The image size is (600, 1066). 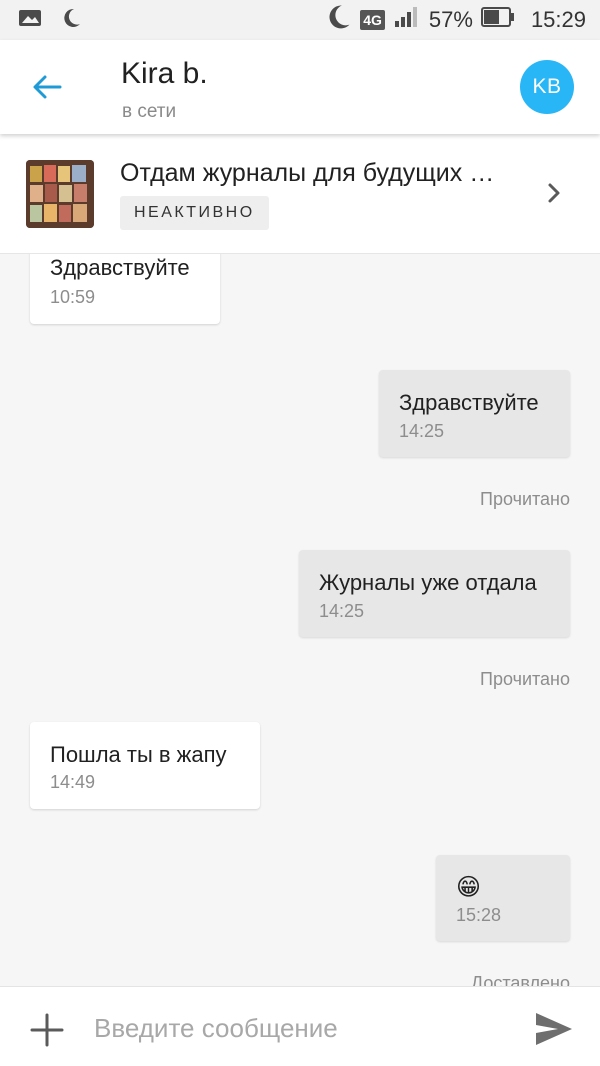 What do you see at coordinates (164, 74) in the screenshot?
I see `contact-name: Kira b.` at bounding box center [164, 74].